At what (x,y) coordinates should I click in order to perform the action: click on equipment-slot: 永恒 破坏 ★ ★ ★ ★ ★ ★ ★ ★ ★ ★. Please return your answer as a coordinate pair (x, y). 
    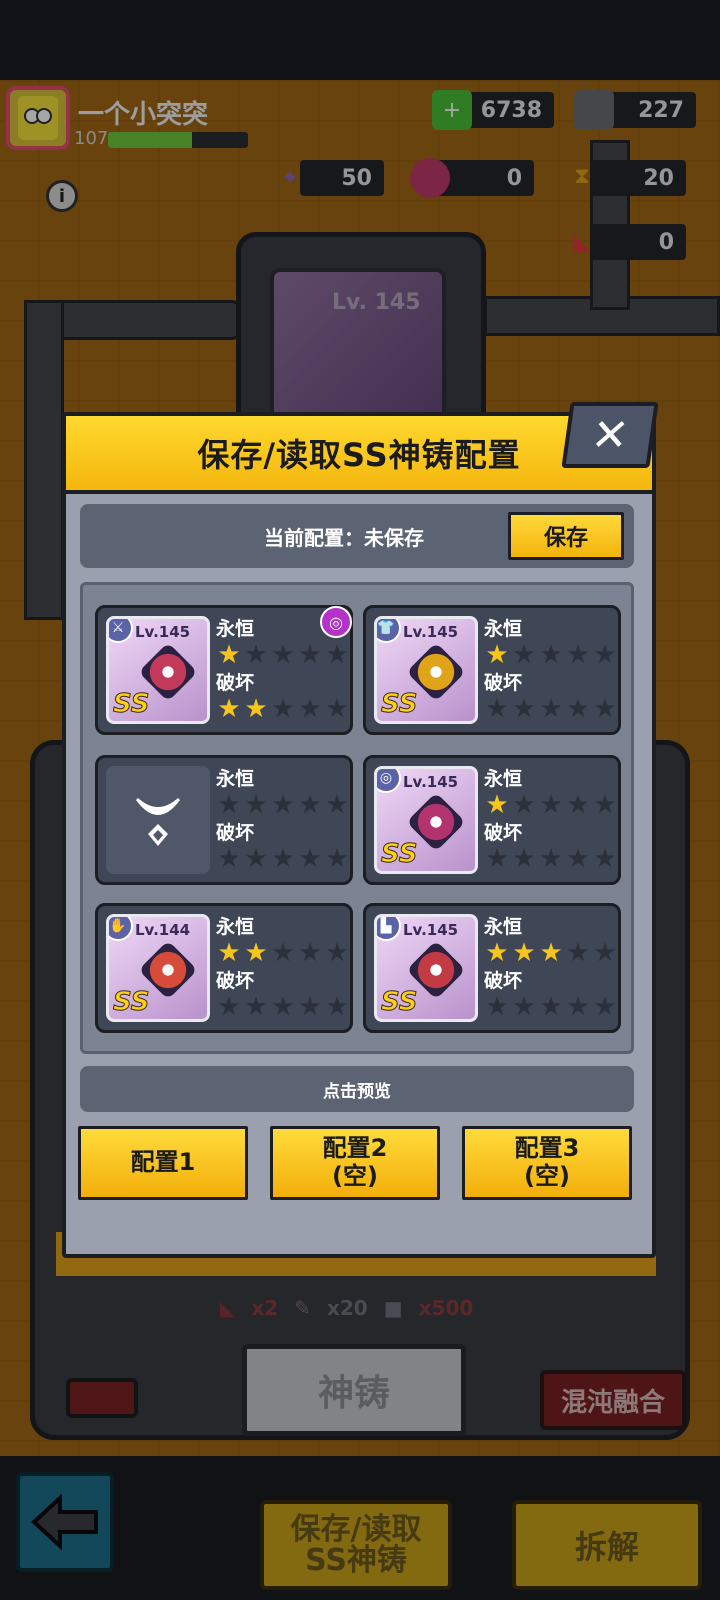
    Looking at the image, I should click on (224, 820).